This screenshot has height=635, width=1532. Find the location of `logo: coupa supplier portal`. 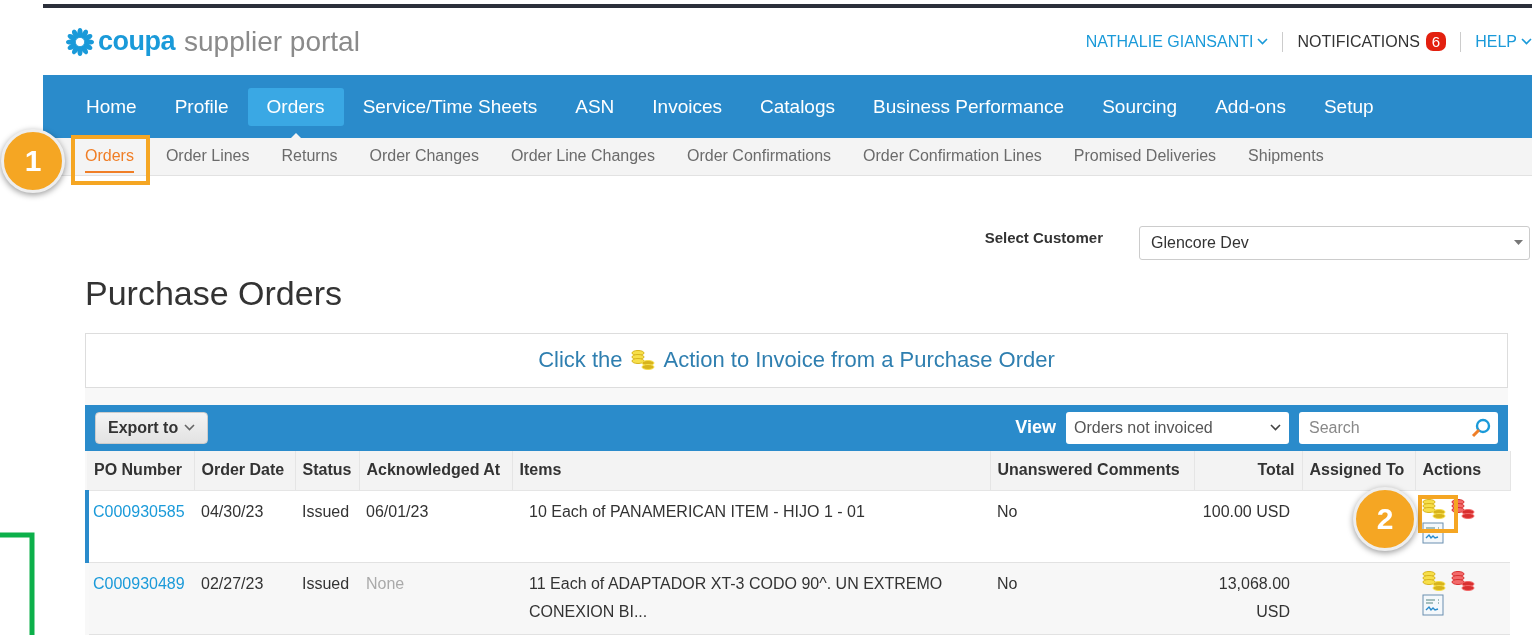

logo: coupa supplier portal is located at coordinates (212, 41).